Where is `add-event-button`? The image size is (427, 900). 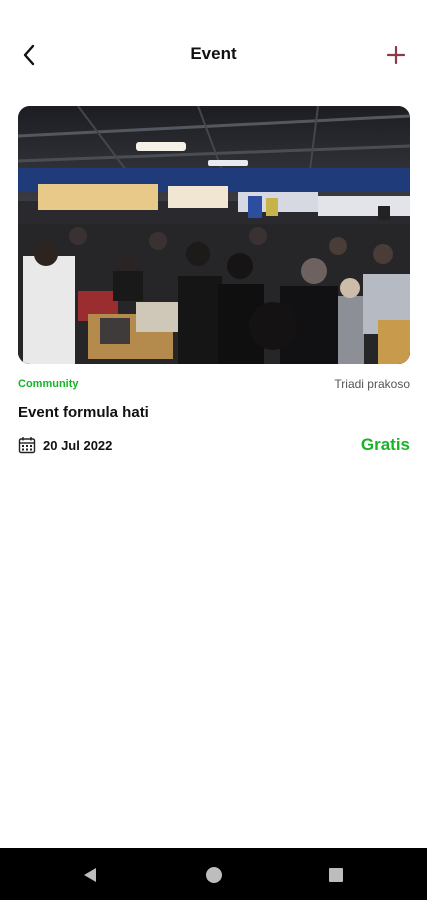
add-event-button is located at coordinates (396, 55).